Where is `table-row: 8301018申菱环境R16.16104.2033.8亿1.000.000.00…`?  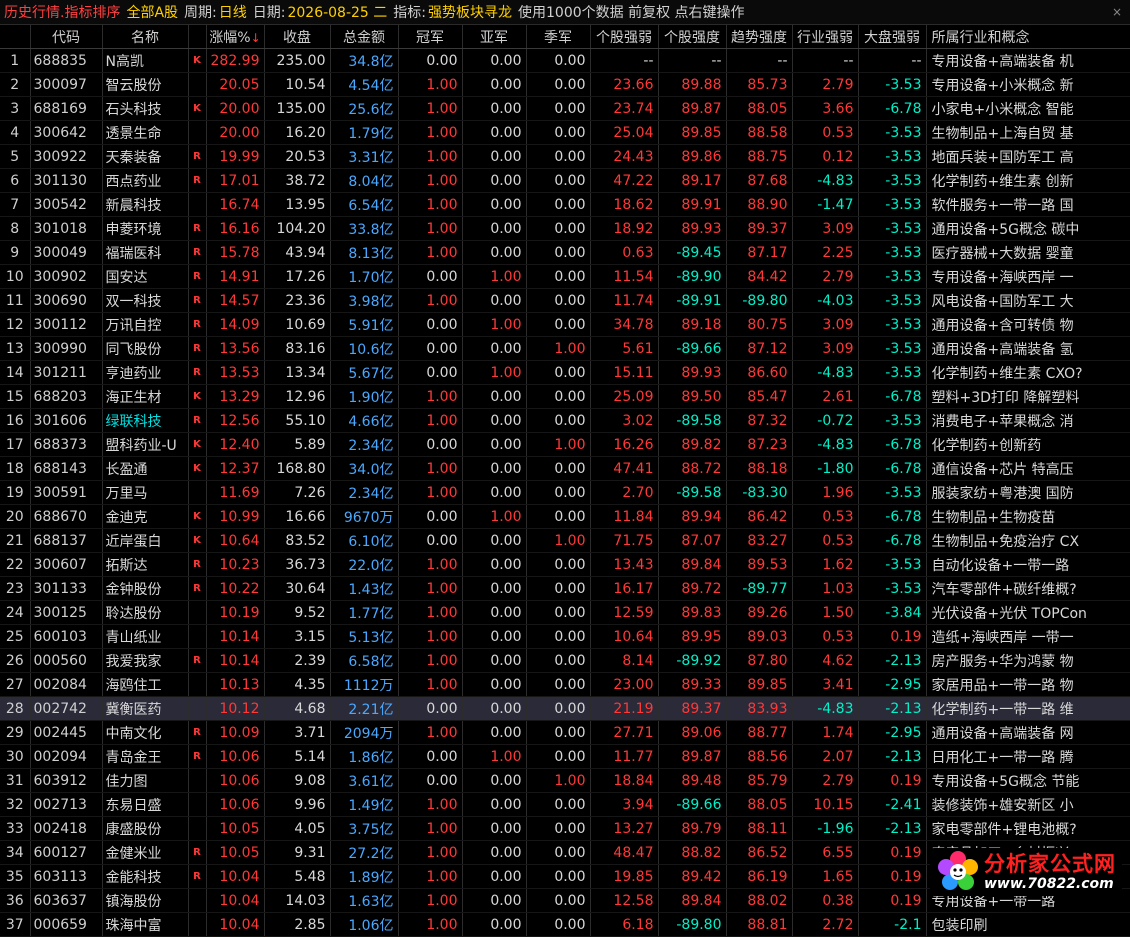
table-row: 8301018申菱环境R16.16104.2033.8亿1.000.000.00… is located at coordinates (565, 229).